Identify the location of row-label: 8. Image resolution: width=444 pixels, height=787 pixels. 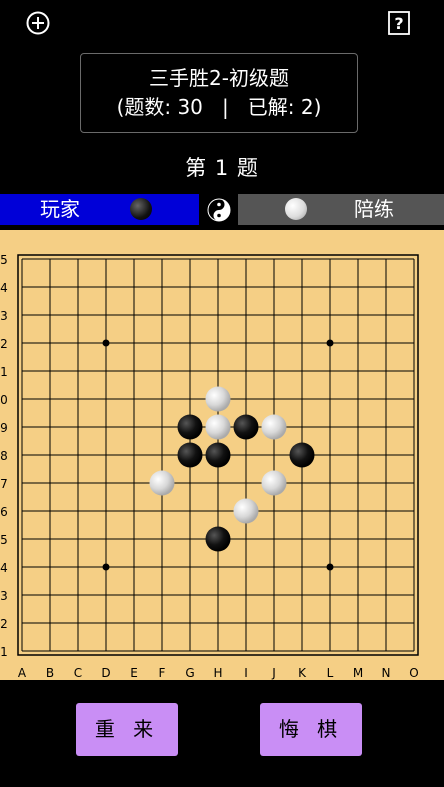
(4, 456).